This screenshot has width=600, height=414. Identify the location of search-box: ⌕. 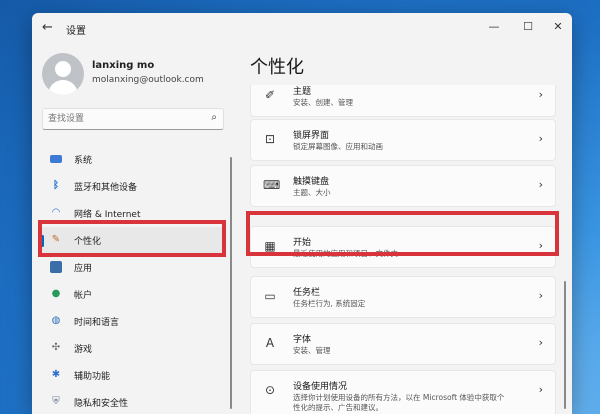
(133, 119).